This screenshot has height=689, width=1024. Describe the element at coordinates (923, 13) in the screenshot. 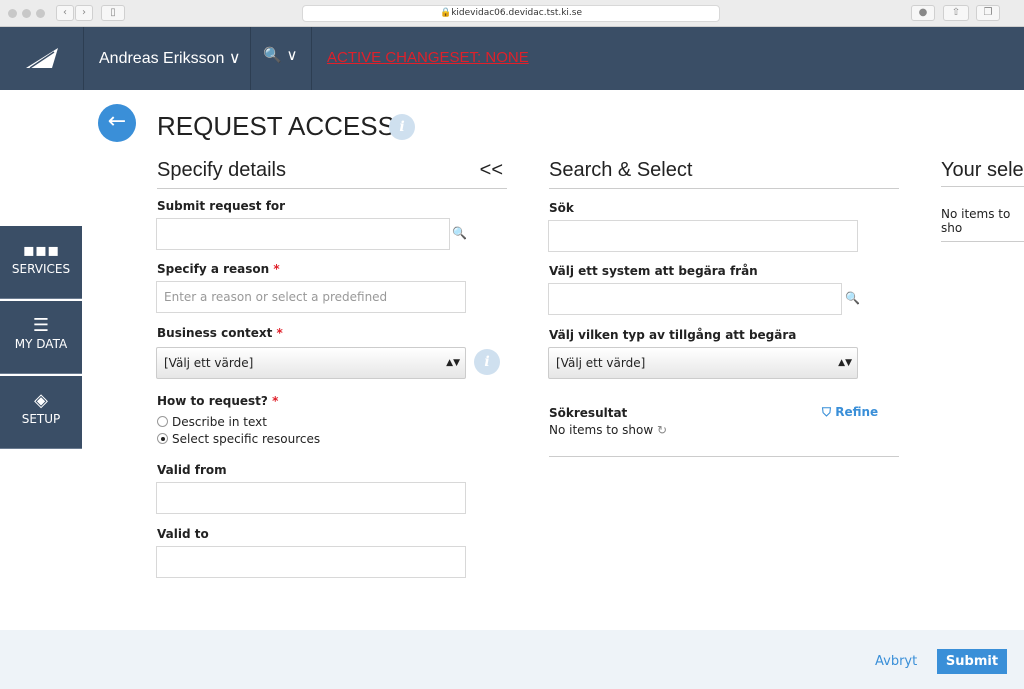

I see `download-icon: ●` at that location.